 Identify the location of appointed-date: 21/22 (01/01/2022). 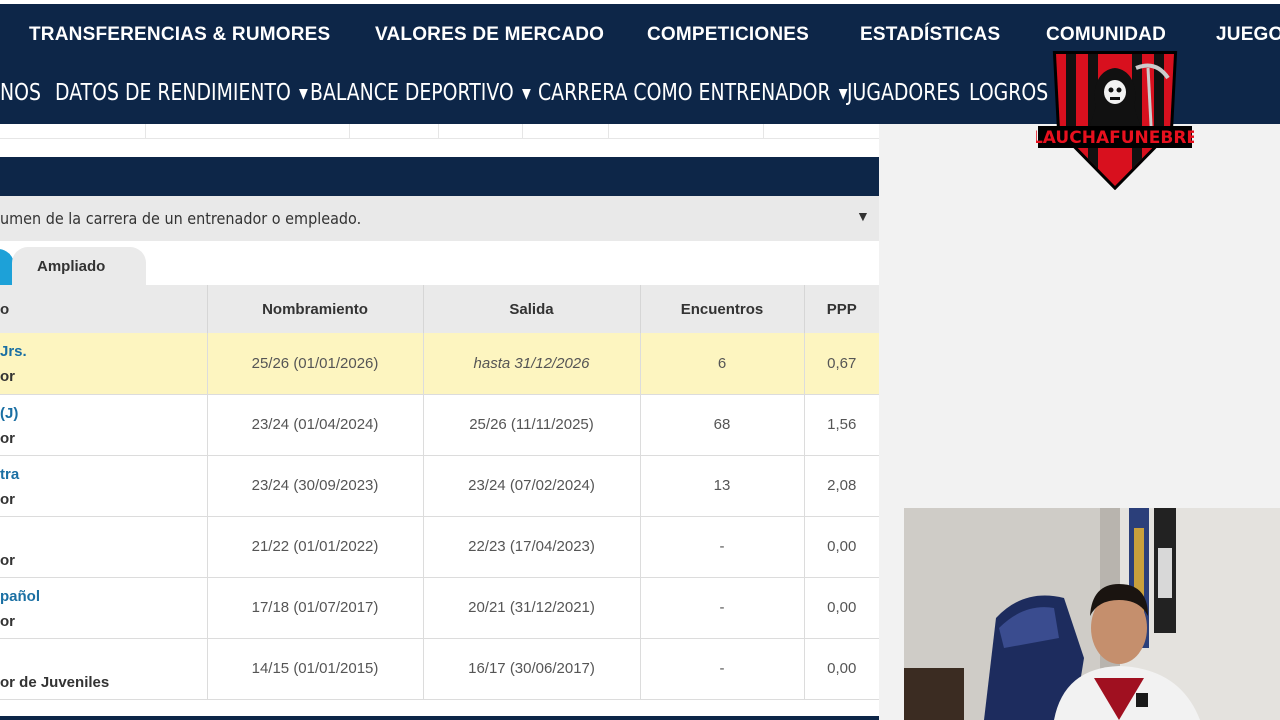
(315, 547).